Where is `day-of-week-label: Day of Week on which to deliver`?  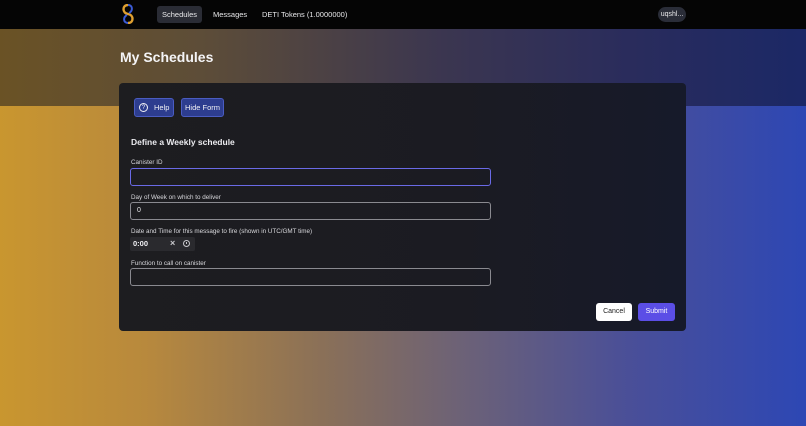 day-of-week-label: Day of Week on which to deliver is located at coordinates (176, 197).